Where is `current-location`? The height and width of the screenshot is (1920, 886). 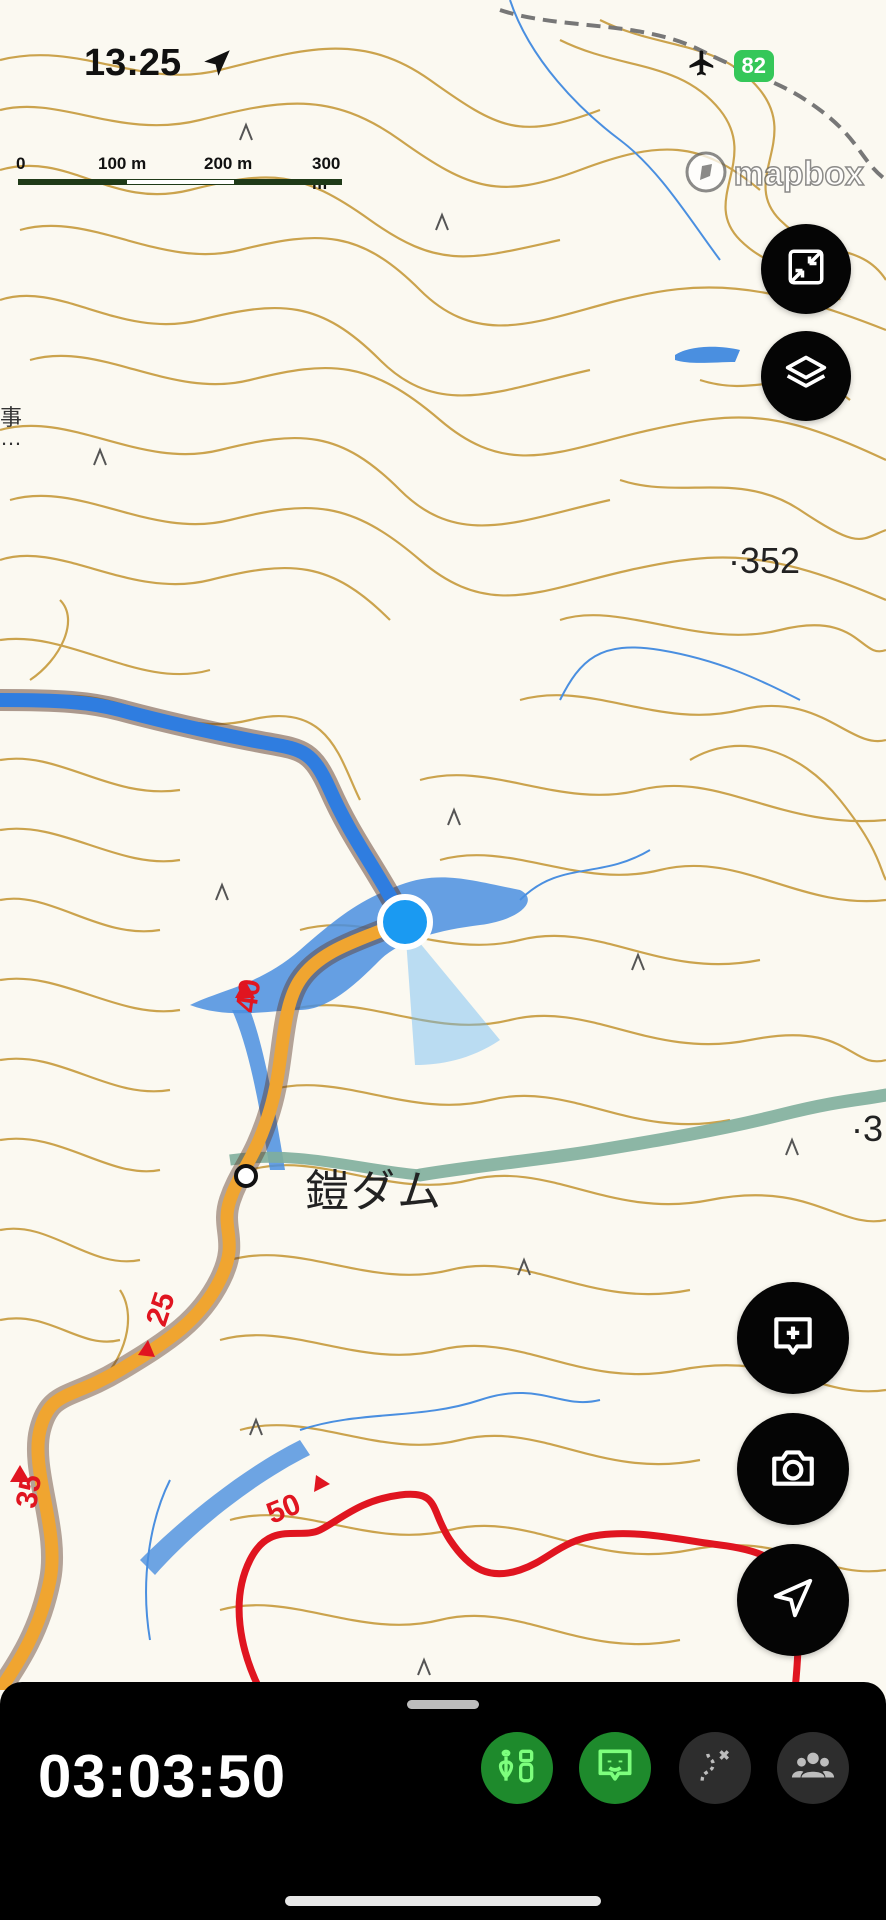
current-location is located at coordinates (405, 922).